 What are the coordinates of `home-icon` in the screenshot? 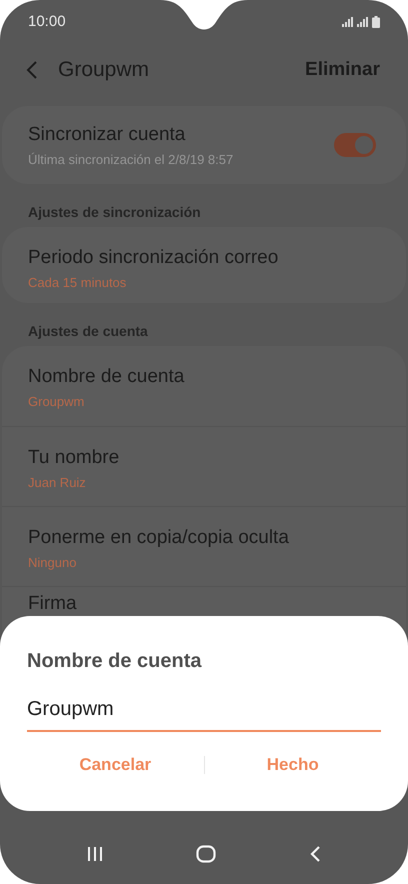 It's located at (206, 854).